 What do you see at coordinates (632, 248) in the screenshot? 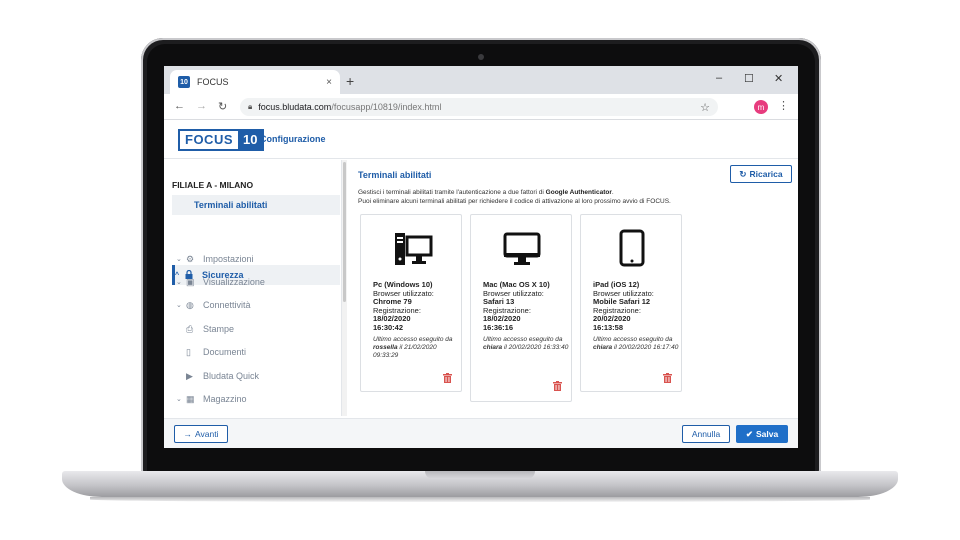
I see `tablet-icon` at bounding box center [632, 248].